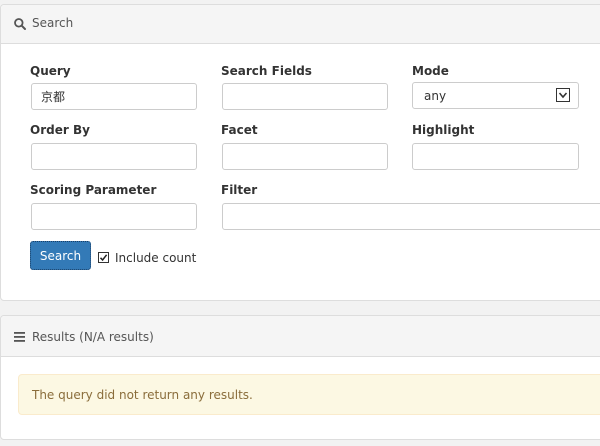 This screenshot has height=446, width=600. I want to click on search-button: Search, so click(60, 255).